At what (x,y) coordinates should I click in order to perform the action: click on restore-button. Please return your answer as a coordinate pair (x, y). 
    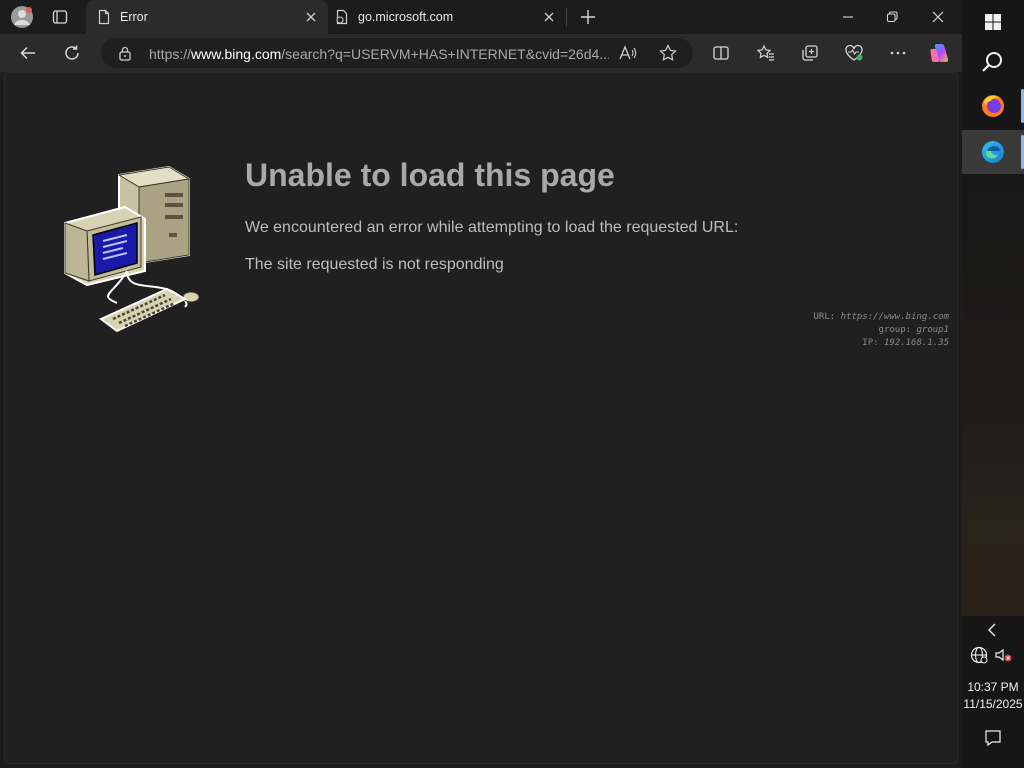
    Looking at the image, I should click on (892, 17).